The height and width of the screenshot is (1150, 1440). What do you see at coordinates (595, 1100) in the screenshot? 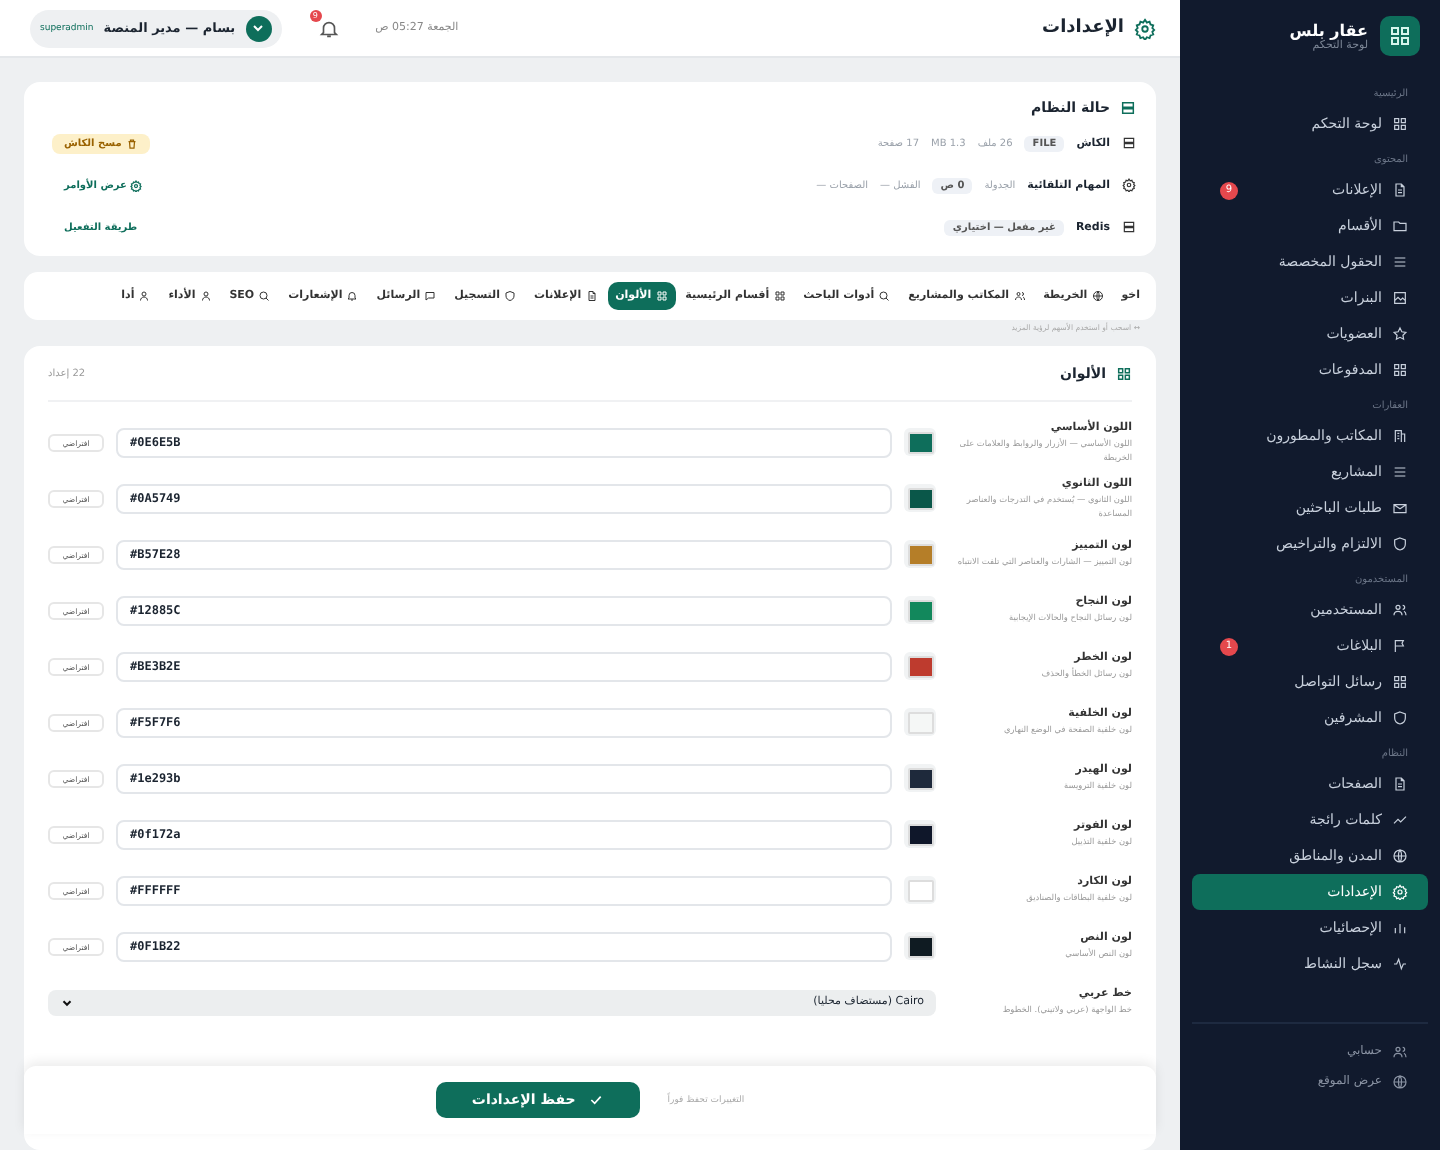
I see `check-icon` at bounding box center [595, 1100].